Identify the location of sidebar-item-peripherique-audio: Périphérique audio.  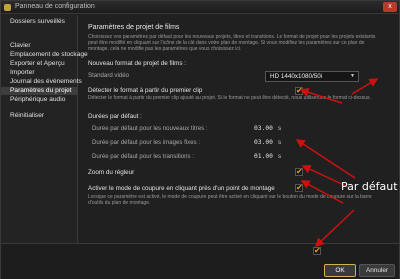
(37, 100).